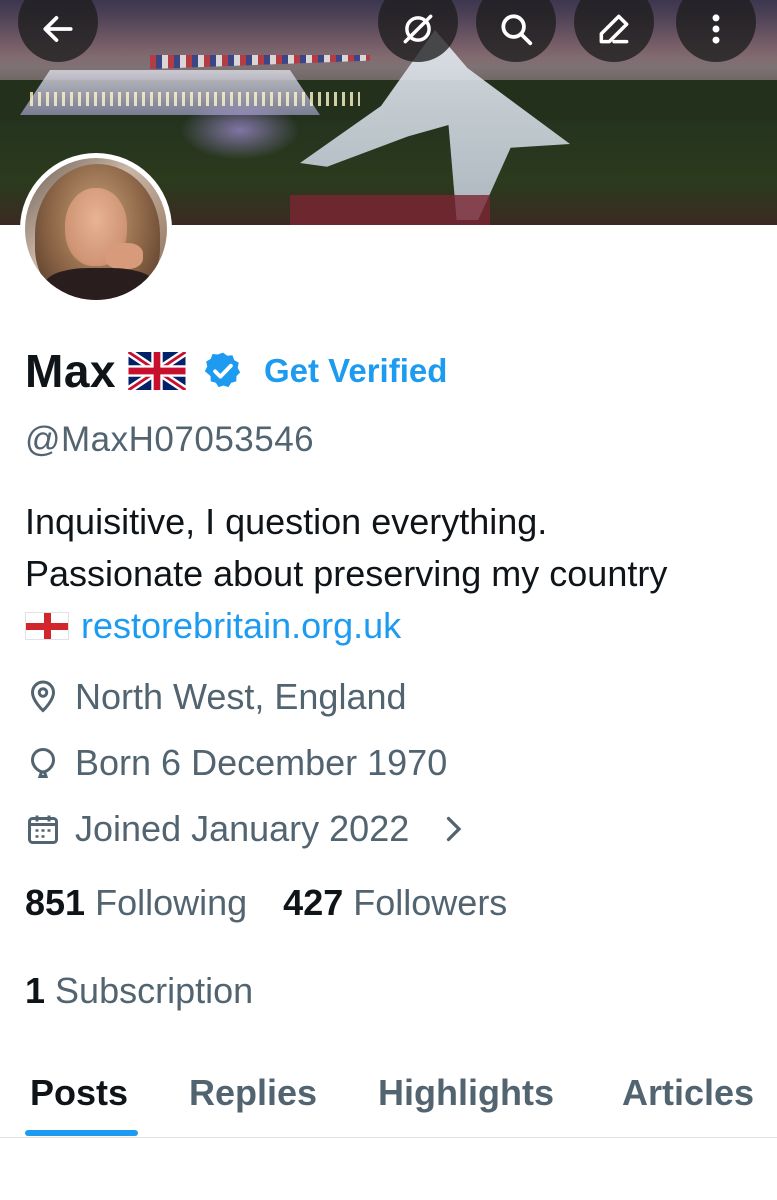 The width and height of the screenshot is (777, 1200). I want to click on subscriptions-link: 1 Subscription, so click(139, 991).